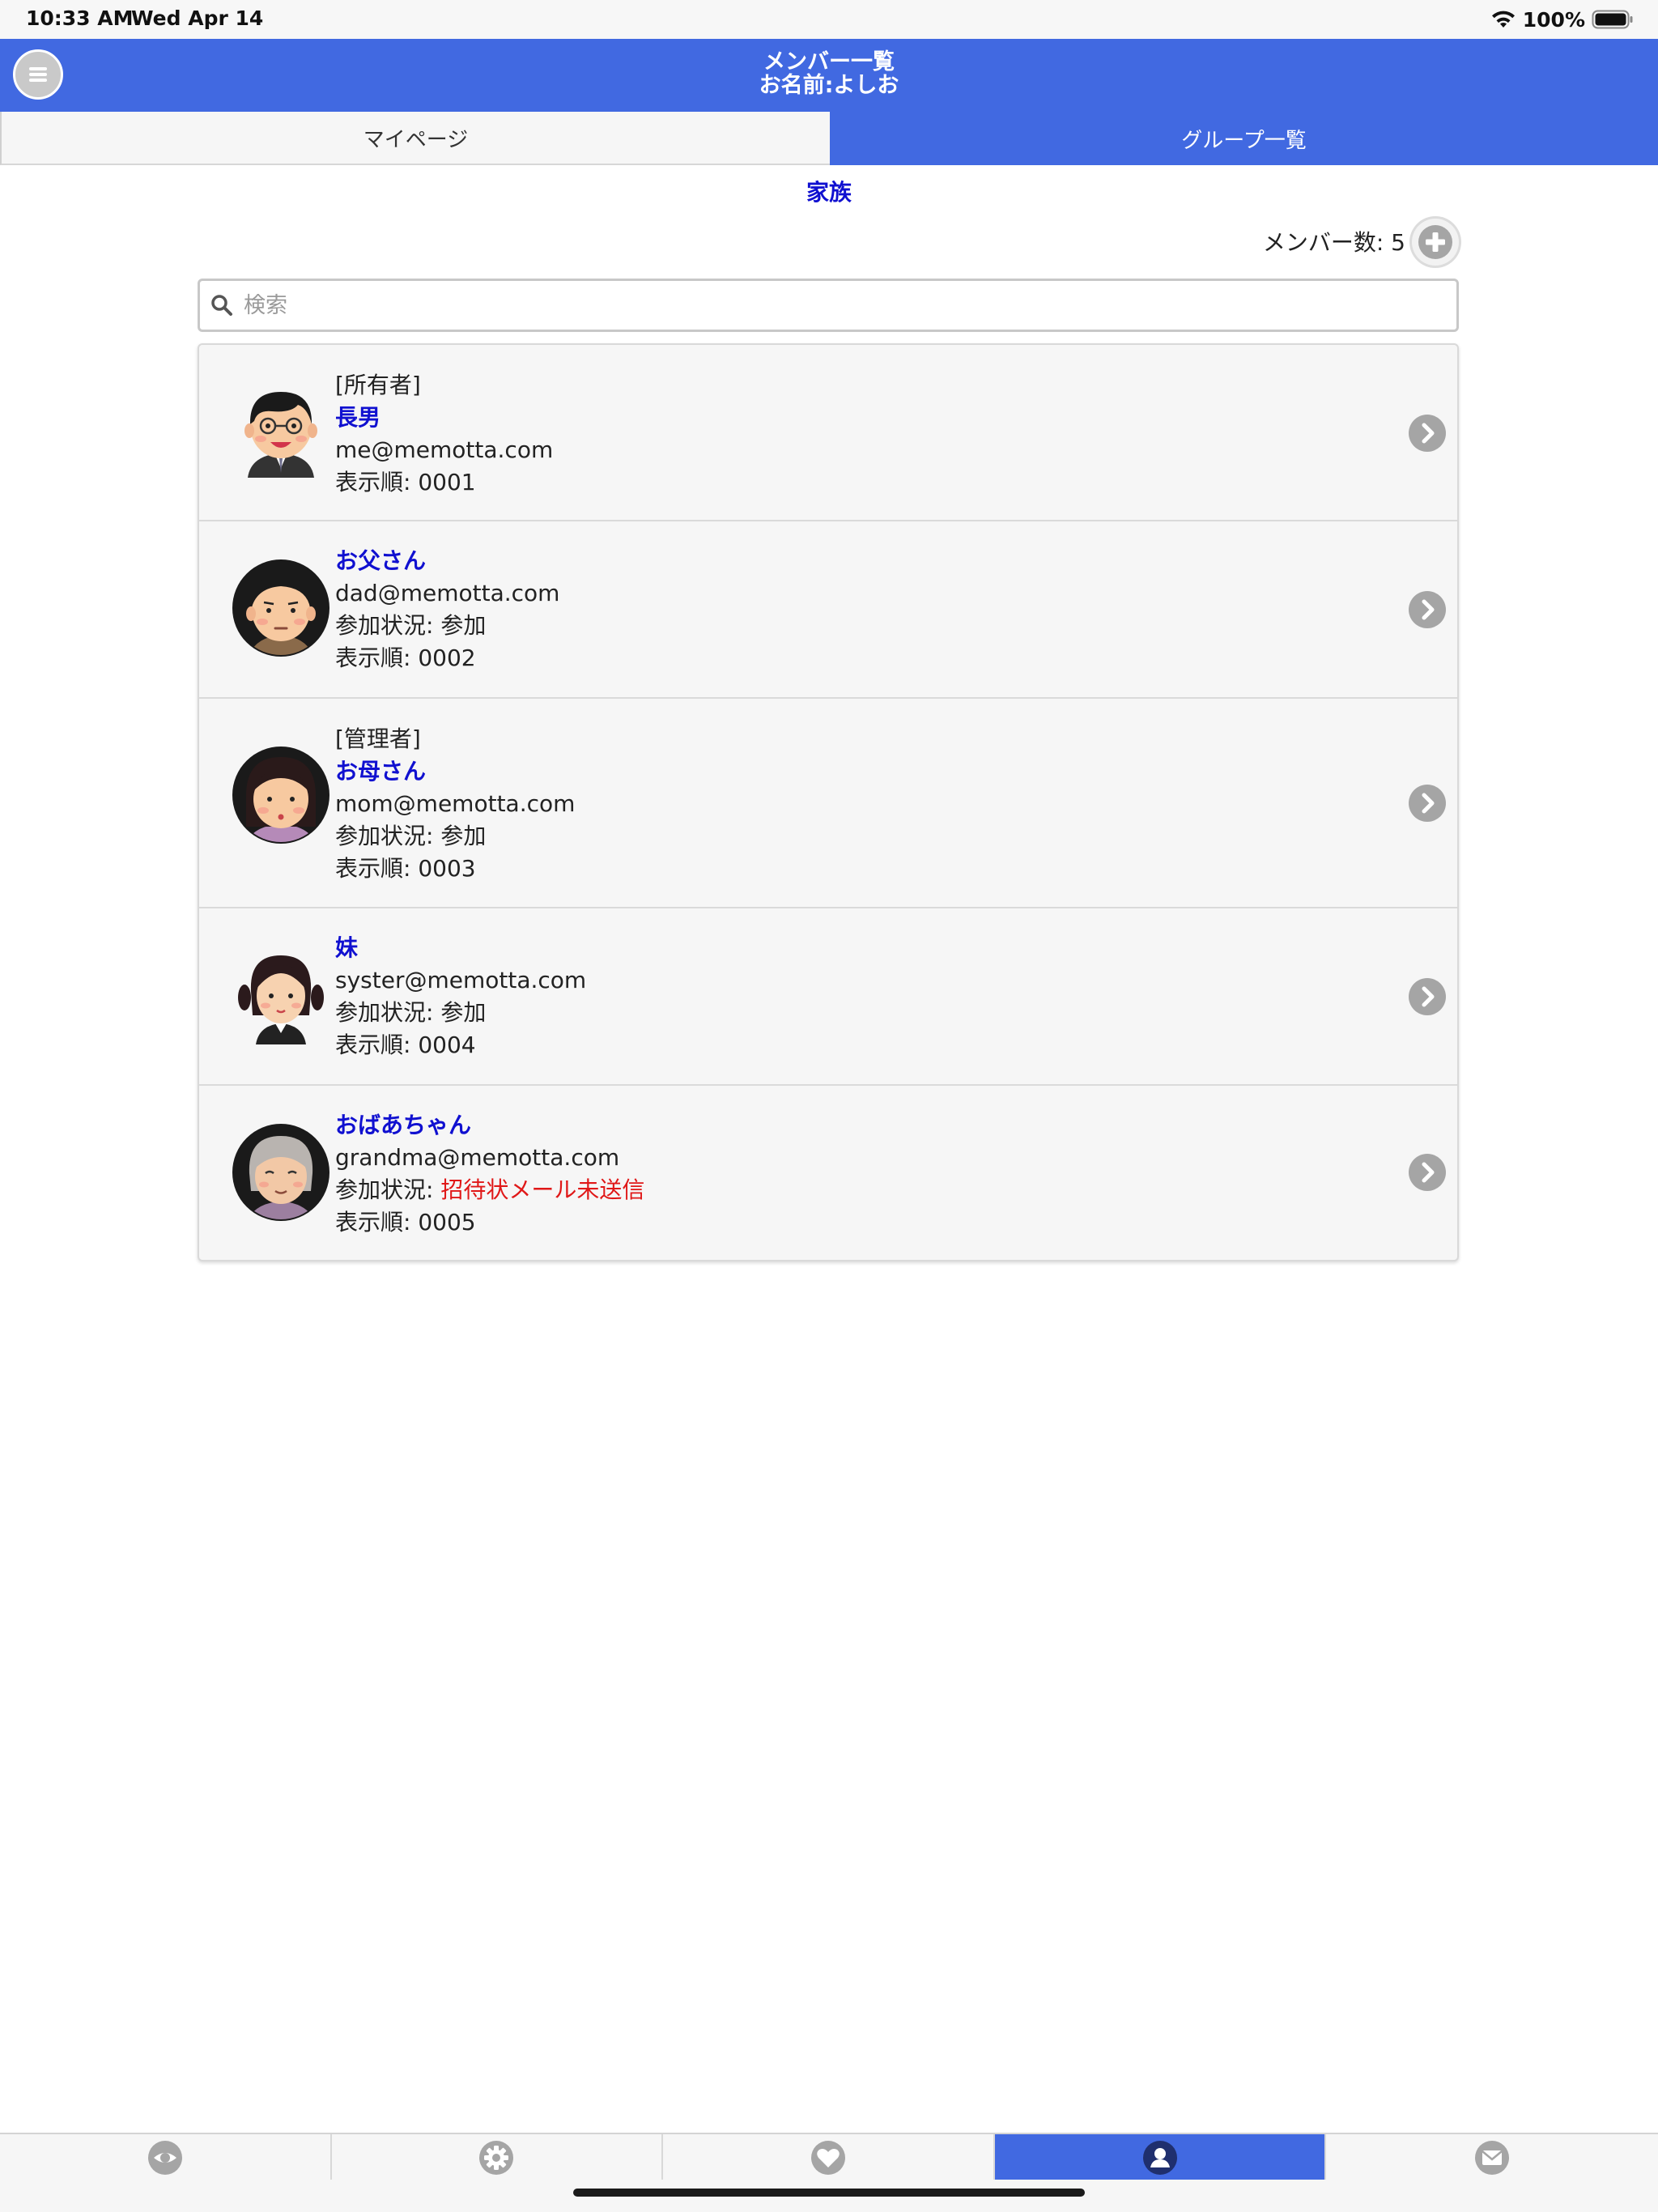 The height and width of the screenshot is (2212, 1658). What do you see at coordinates (378, 739) in the screenshot?
I see `member-role: [管理者]` at bounding box center [378, 739].